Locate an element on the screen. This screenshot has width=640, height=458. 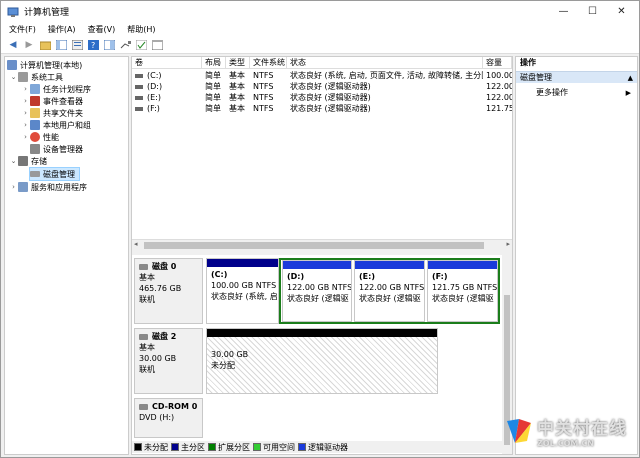
disk-0-label: 磁盘 0 基本 465.76 GB 联机 is located at coordinates (168, 291).